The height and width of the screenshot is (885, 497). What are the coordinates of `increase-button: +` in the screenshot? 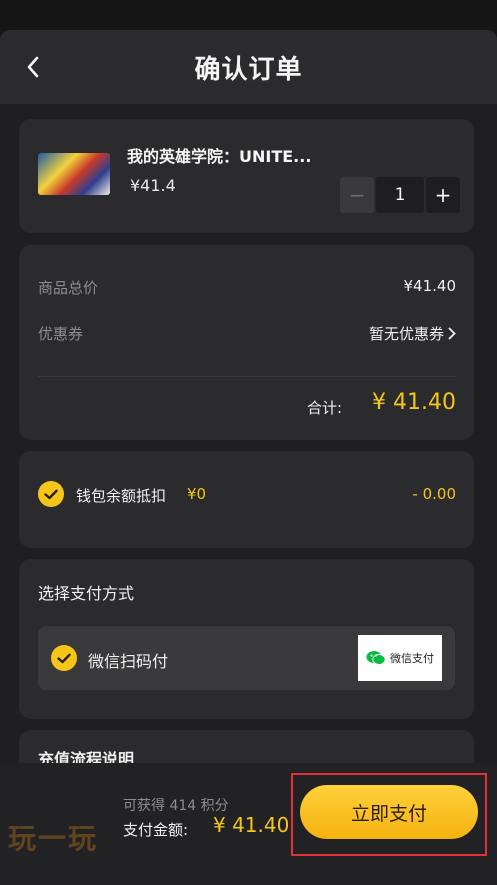 It's located at (443, 195).